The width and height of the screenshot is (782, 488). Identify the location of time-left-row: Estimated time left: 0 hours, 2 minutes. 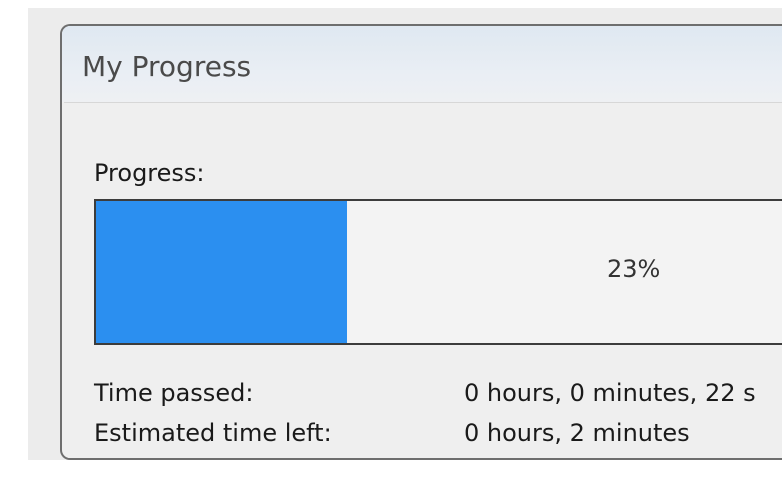
(392, 433).